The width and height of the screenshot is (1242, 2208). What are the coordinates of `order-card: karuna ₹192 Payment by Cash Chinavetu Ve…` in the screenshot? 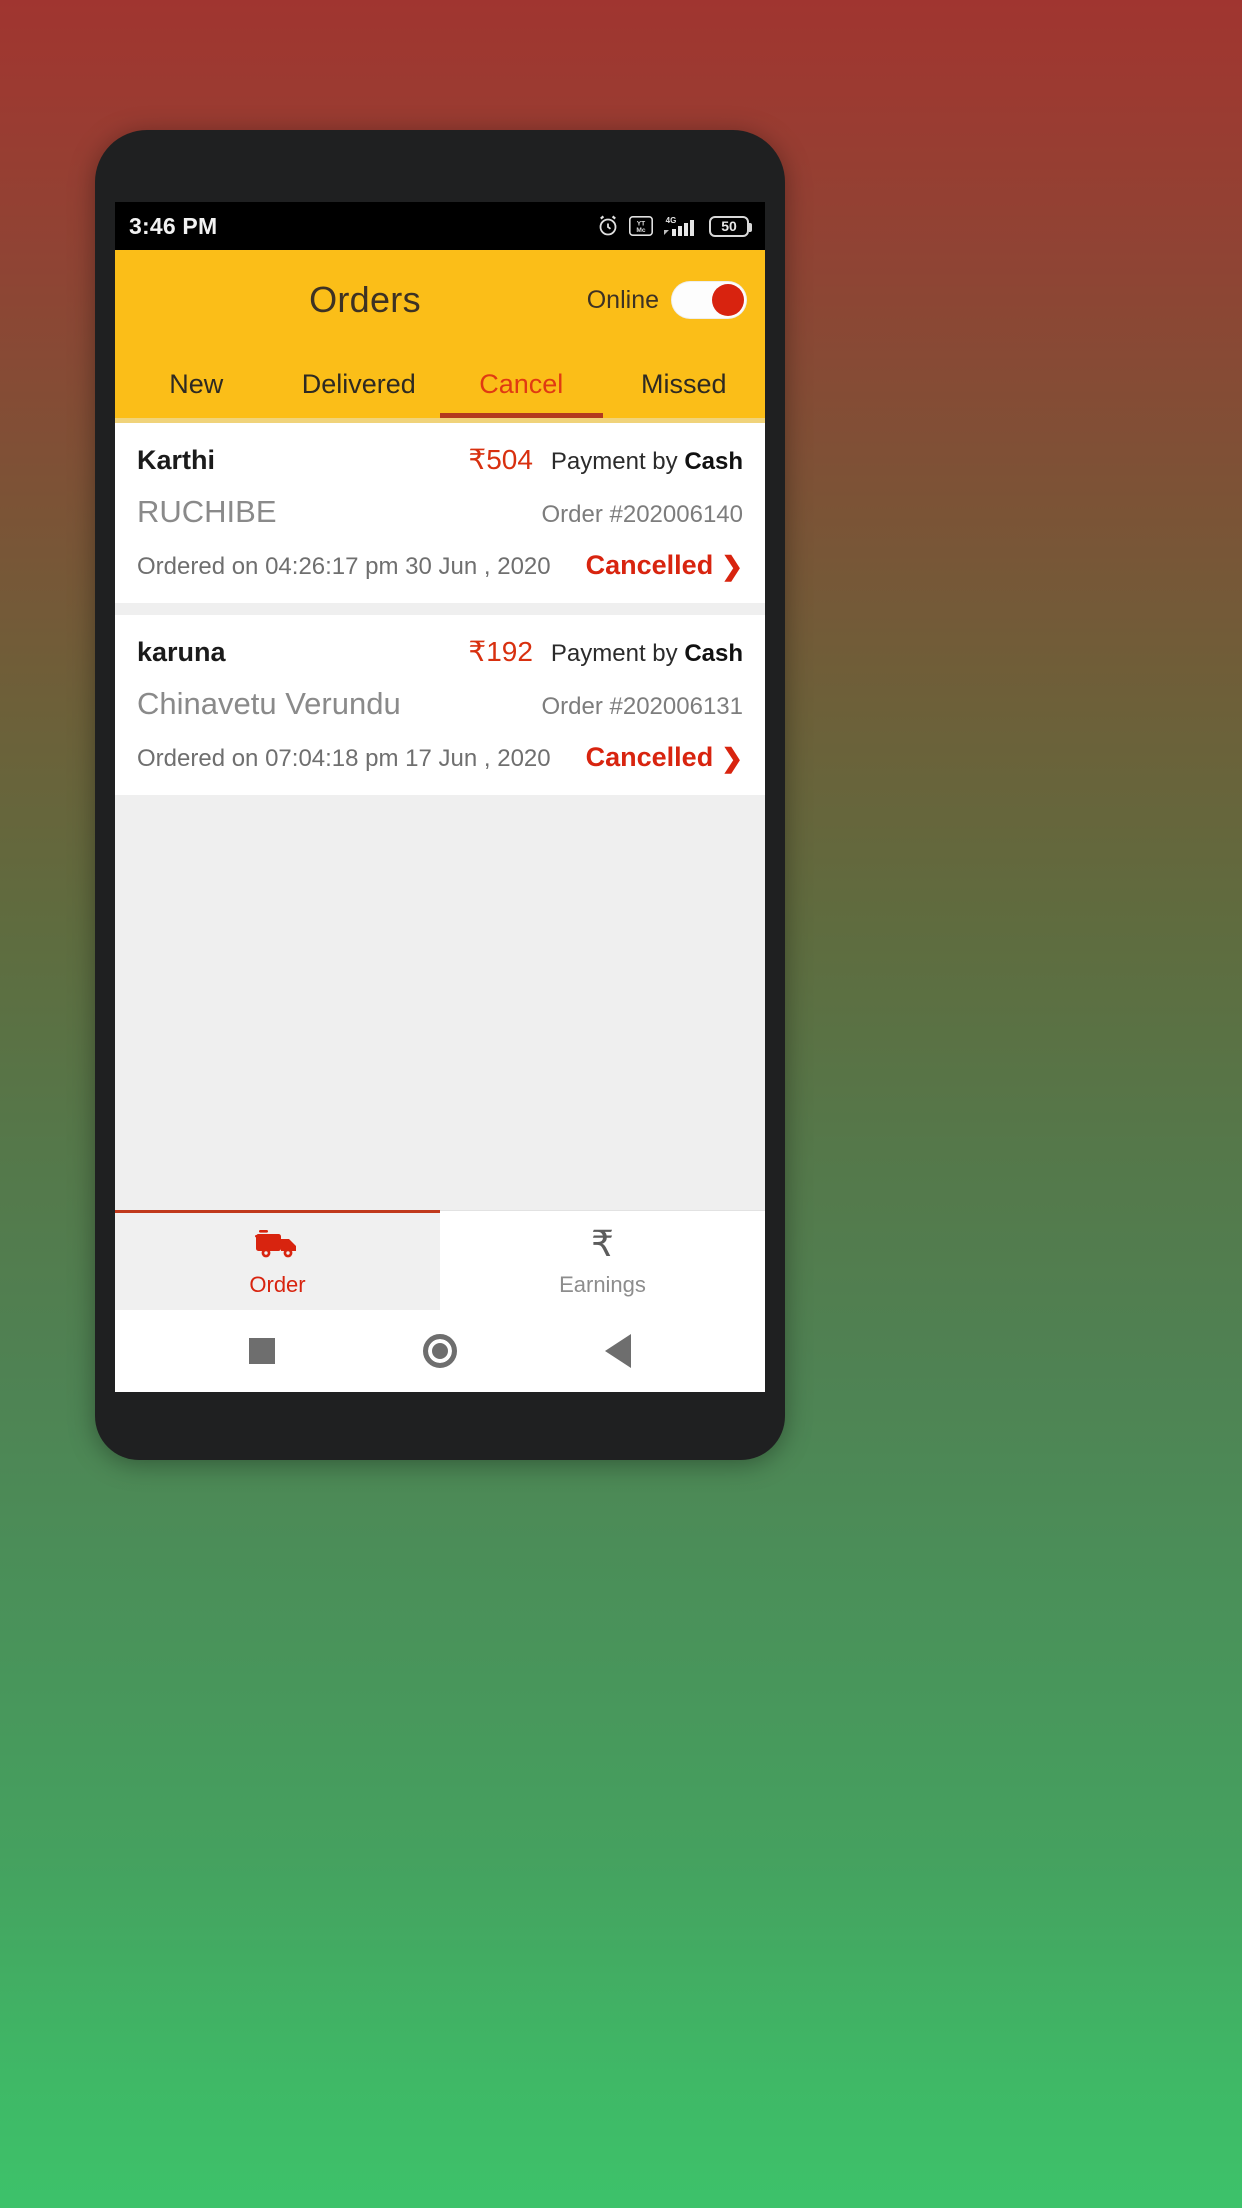 It's located at (440, 705).